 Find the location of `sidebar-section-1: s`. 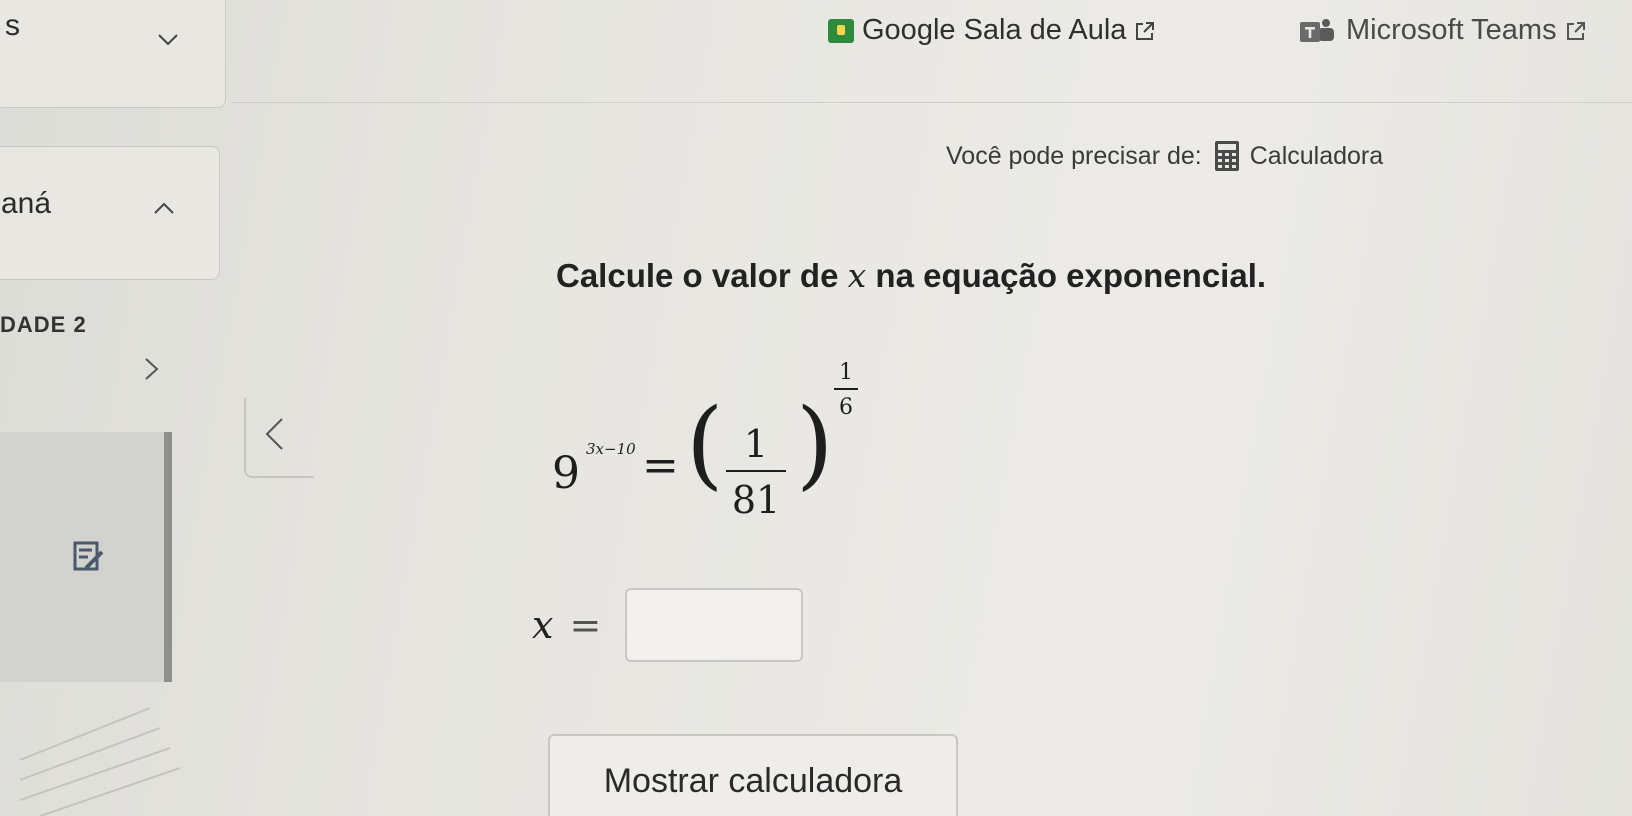

sidebar-section-1: s is located at coordinates (113, 54).